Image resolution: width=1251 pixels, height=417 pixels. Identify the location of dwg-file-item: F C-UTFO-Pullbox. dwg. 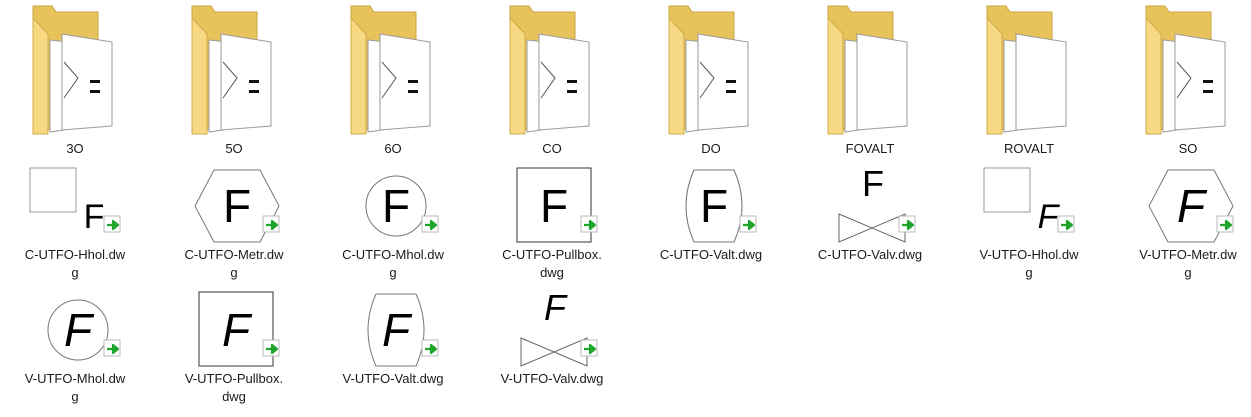
(552, 223).